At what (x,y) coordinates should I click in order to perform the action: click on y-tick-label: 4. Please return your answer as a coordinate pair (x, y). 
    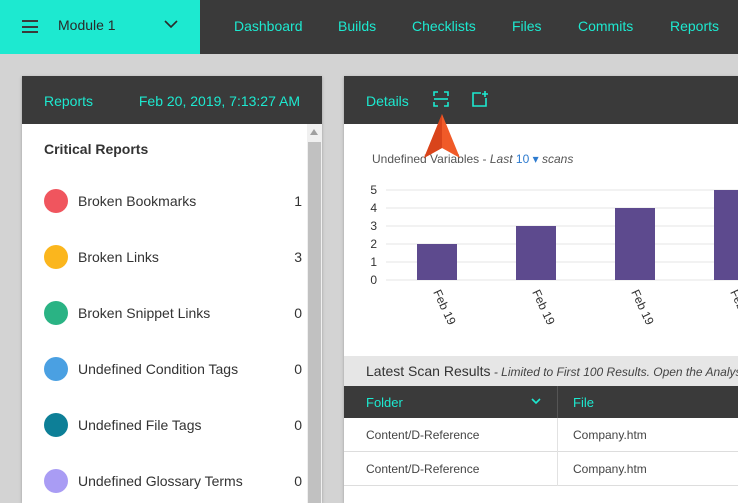
    Looking at the image, I should click on (373, 208).